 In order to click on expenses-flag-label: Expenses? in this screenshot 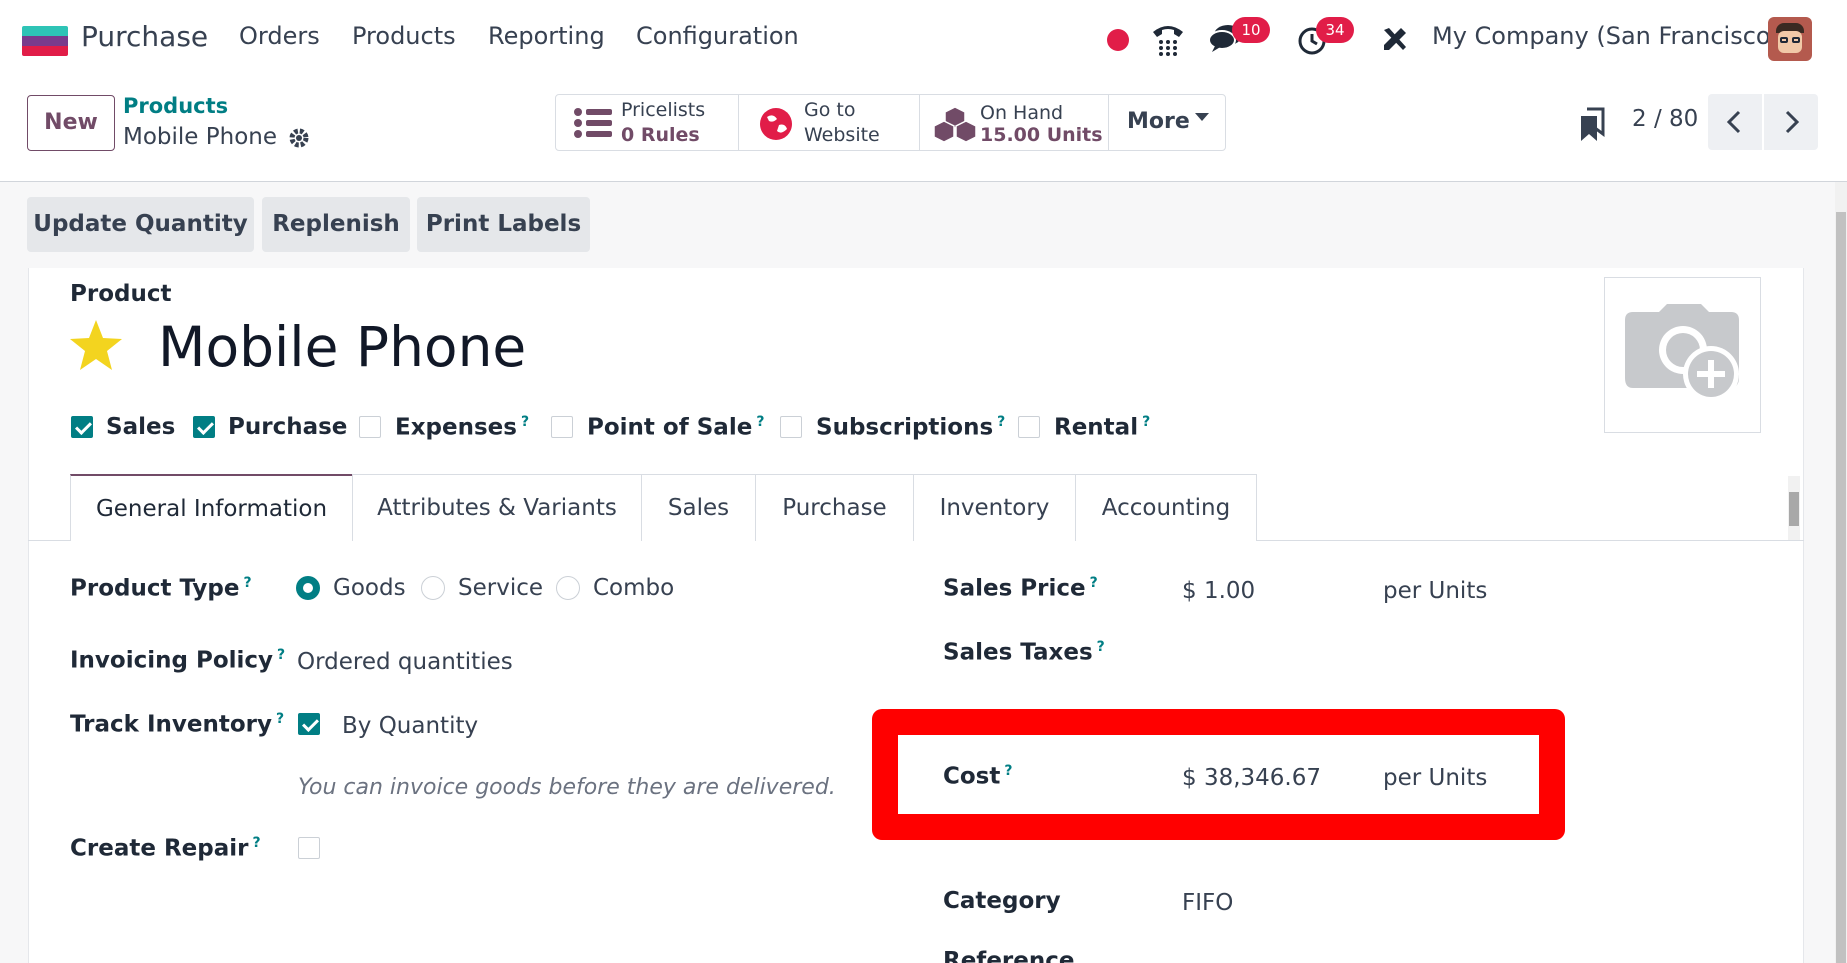, I will do `click(462, 427)`.